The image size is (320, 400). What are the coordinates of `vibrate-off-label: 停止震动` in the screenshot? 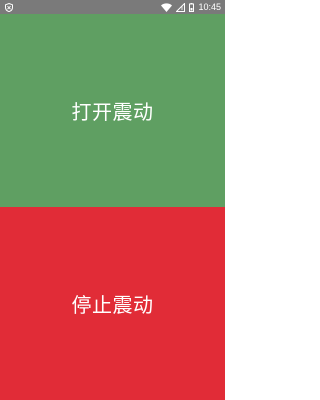 It's located at (112, 305).